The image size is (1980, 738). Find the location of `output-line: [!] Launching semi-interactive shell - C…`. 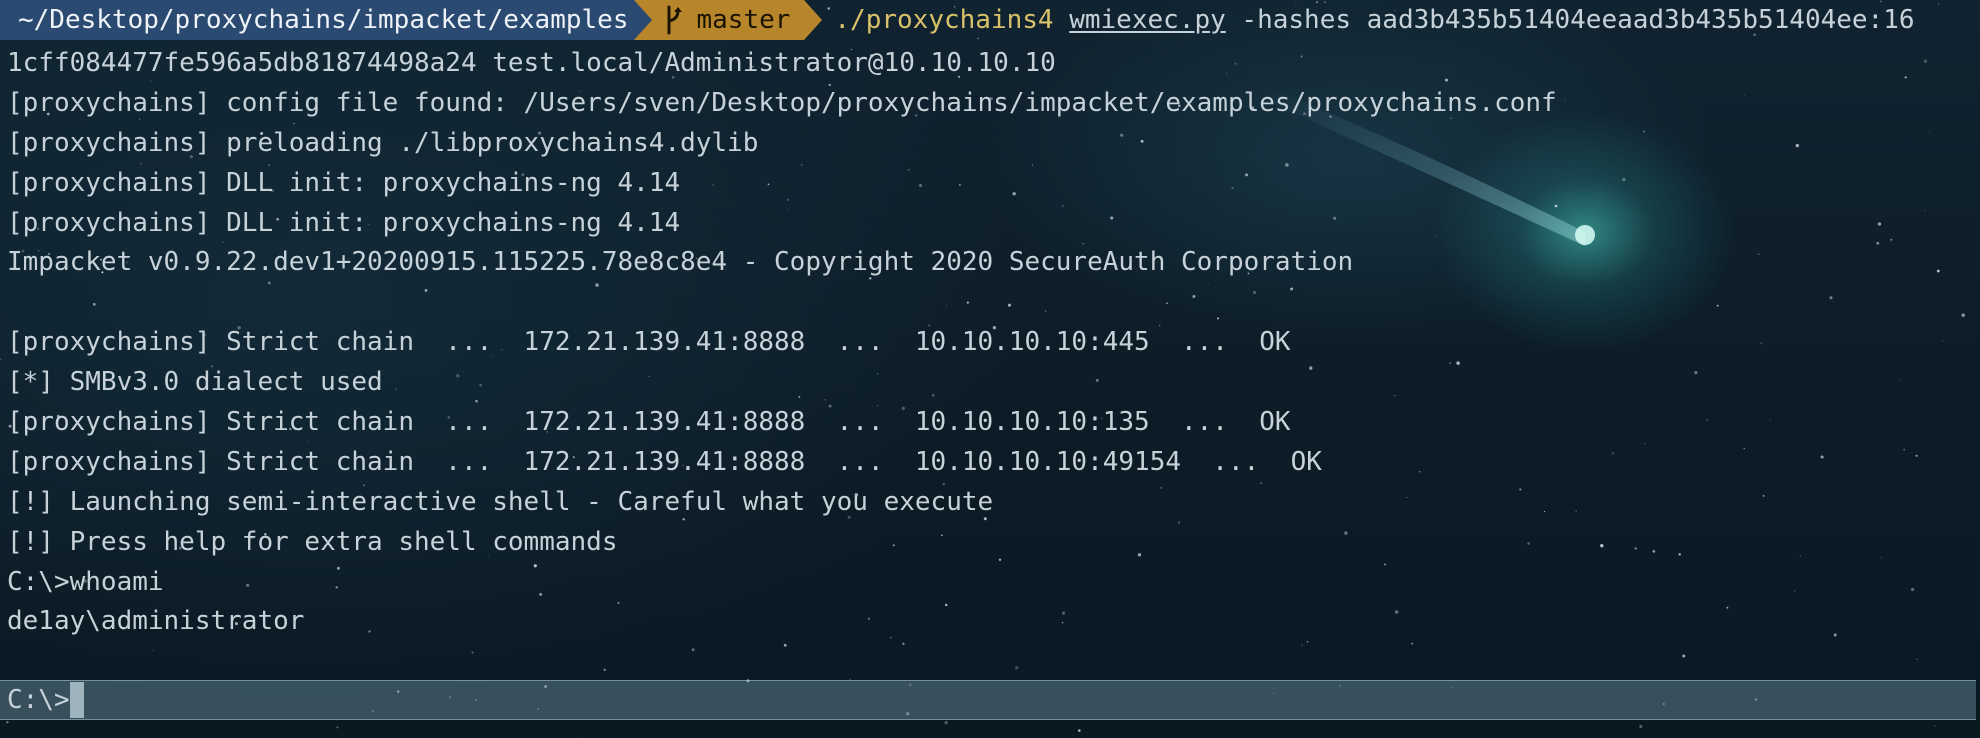

output-line: [!] Launching semi-interactive shell - C… is located at coordinates (500, 501).